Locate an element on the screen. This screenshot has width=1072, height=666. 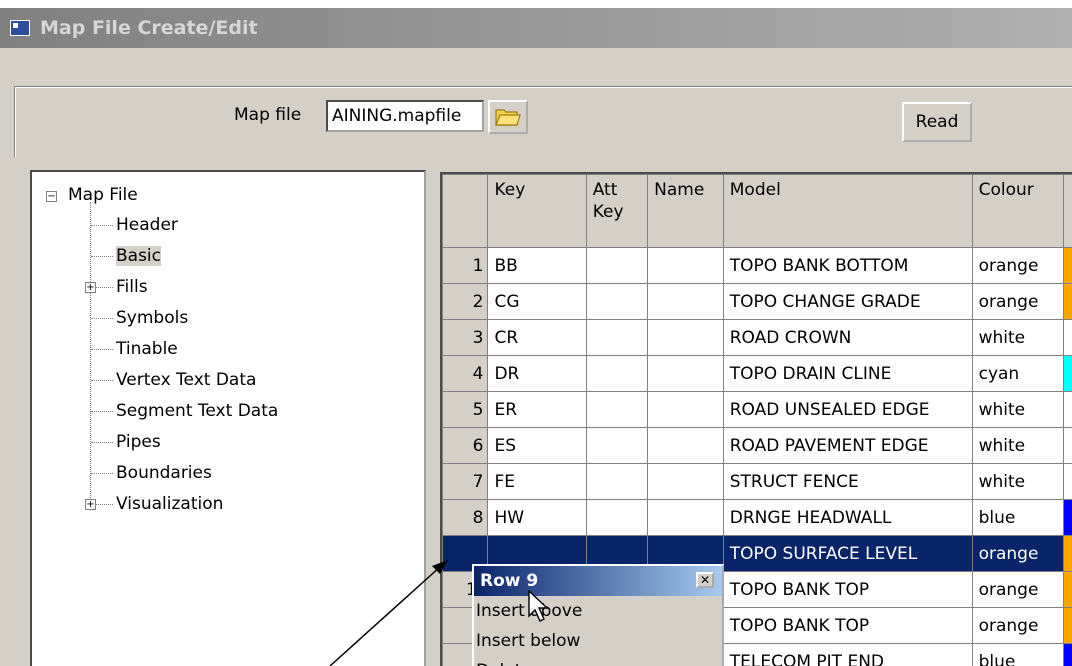
table-row: 2 CG TOPO CHANGE GRADE orange is located at coordinates (757, 301).